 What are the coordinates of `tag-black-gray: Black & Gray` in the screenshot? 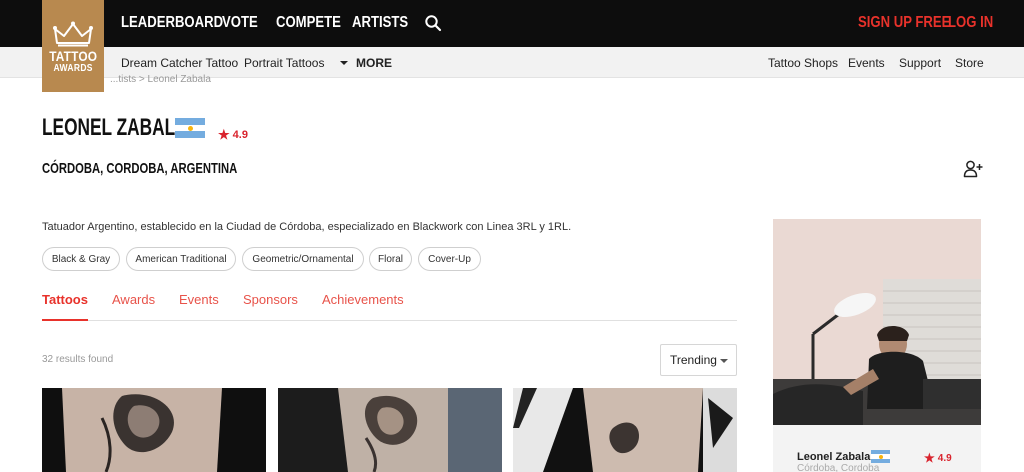 It's located at (81, 259).